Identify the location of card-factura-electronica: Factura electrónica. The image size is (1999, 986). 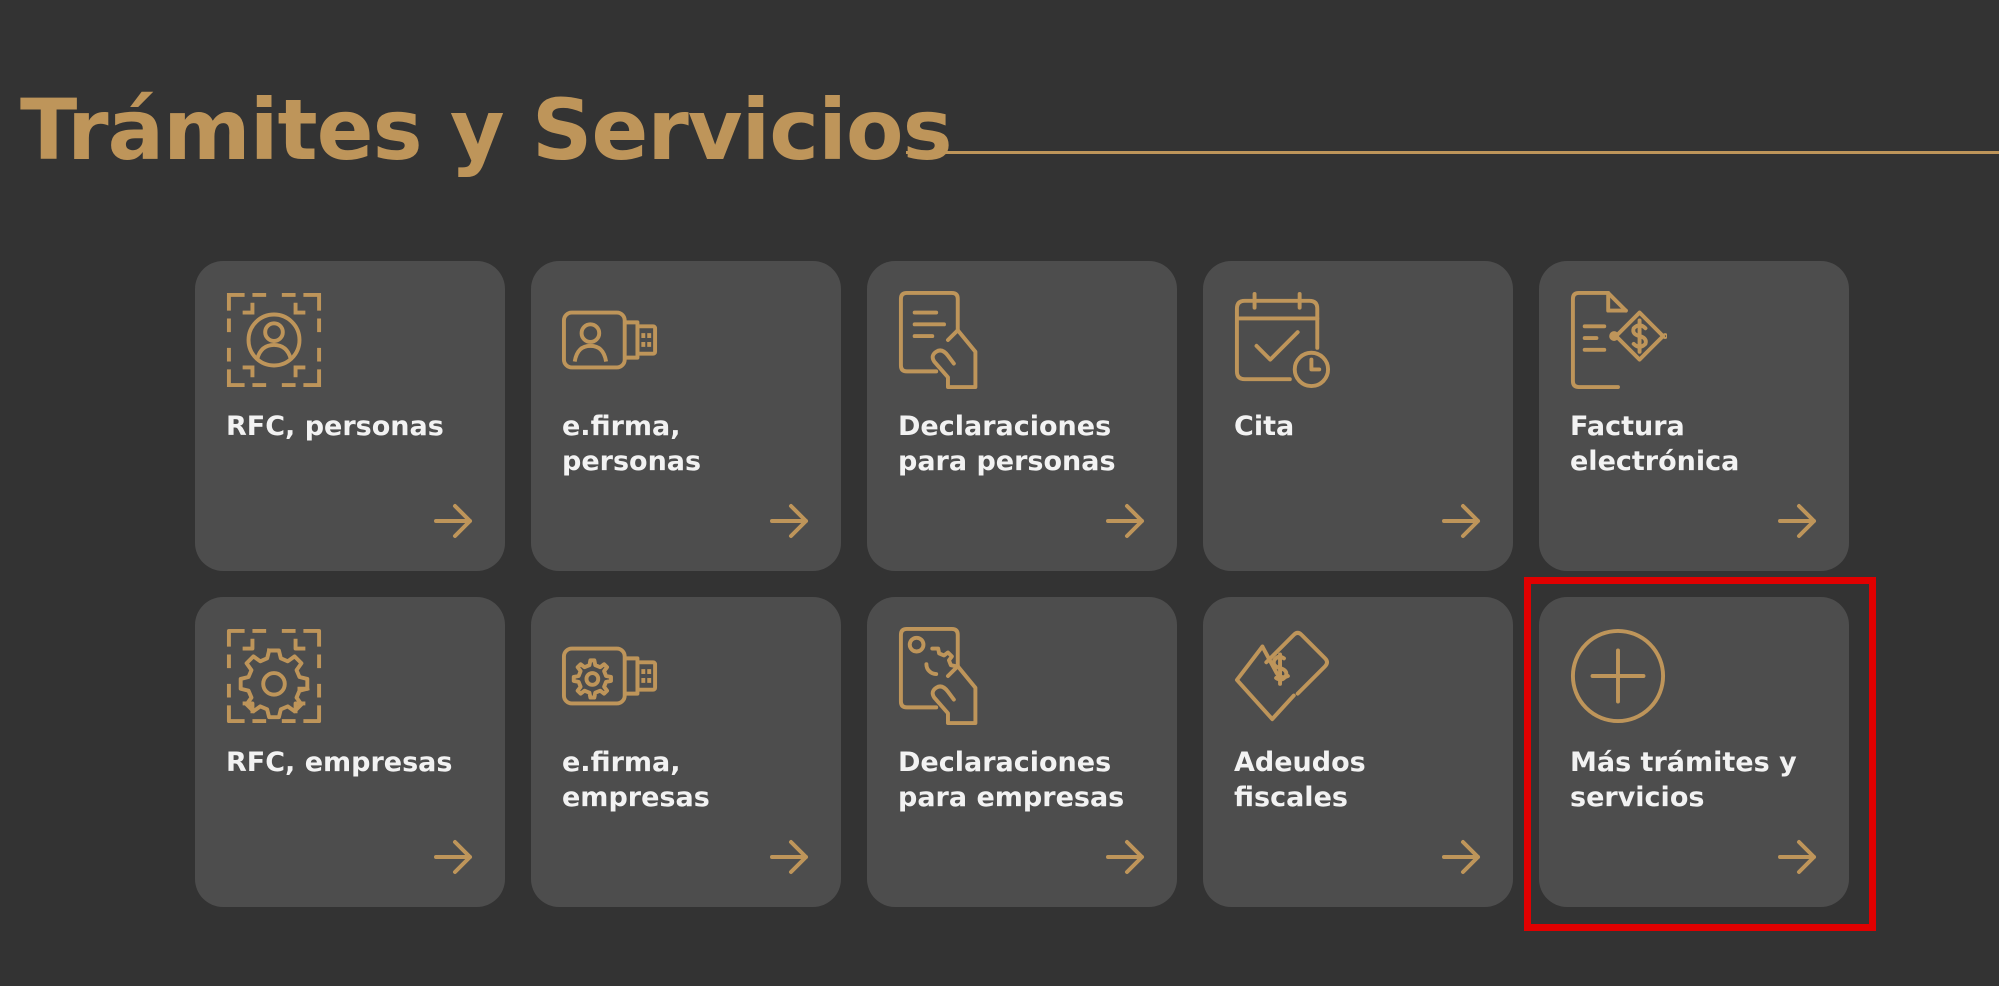
(1694, 416).